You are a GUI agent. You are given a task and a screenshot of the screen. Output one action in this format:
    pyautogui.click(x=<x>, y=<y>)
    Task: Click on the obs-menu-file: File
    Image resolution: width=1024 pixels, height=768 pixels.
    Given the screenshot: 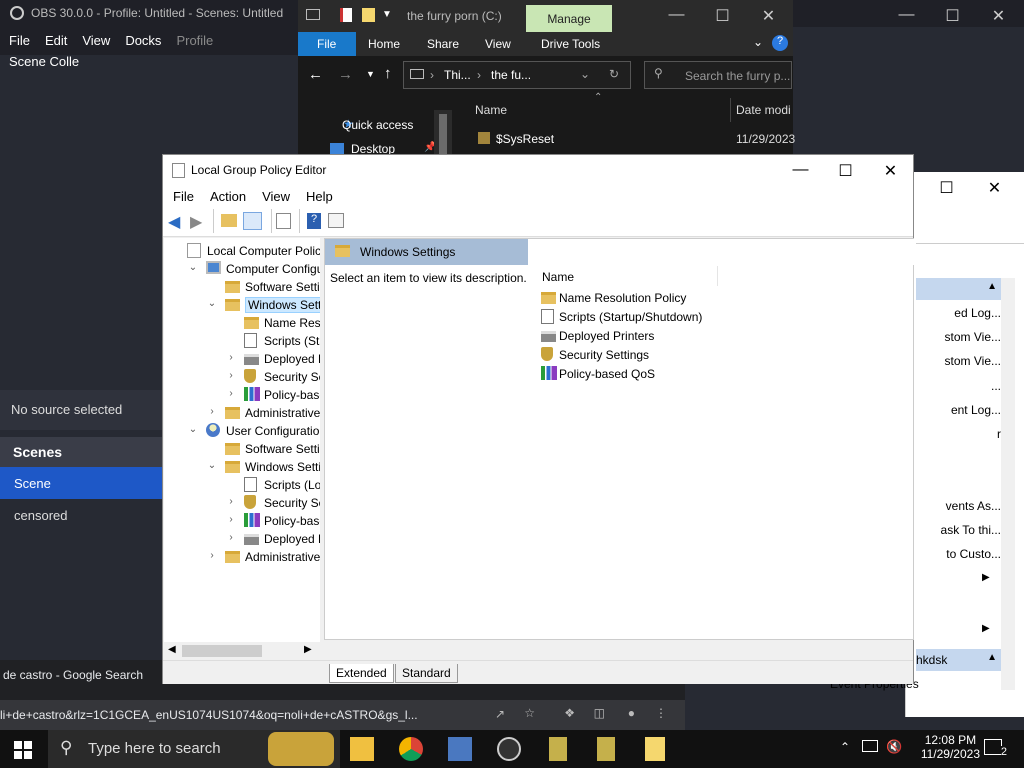 What is the action you would take?
    pyautogui.click(x=18, y=37)
    